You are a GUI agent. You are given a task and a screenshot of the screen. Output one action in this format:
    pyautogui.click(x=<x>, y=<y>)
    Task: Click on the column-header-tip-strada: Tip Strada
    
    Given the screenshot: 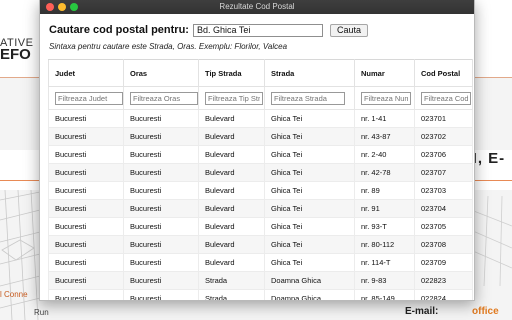 What is the action you would take?
    pyautogui.click(x=231, y=73)
    